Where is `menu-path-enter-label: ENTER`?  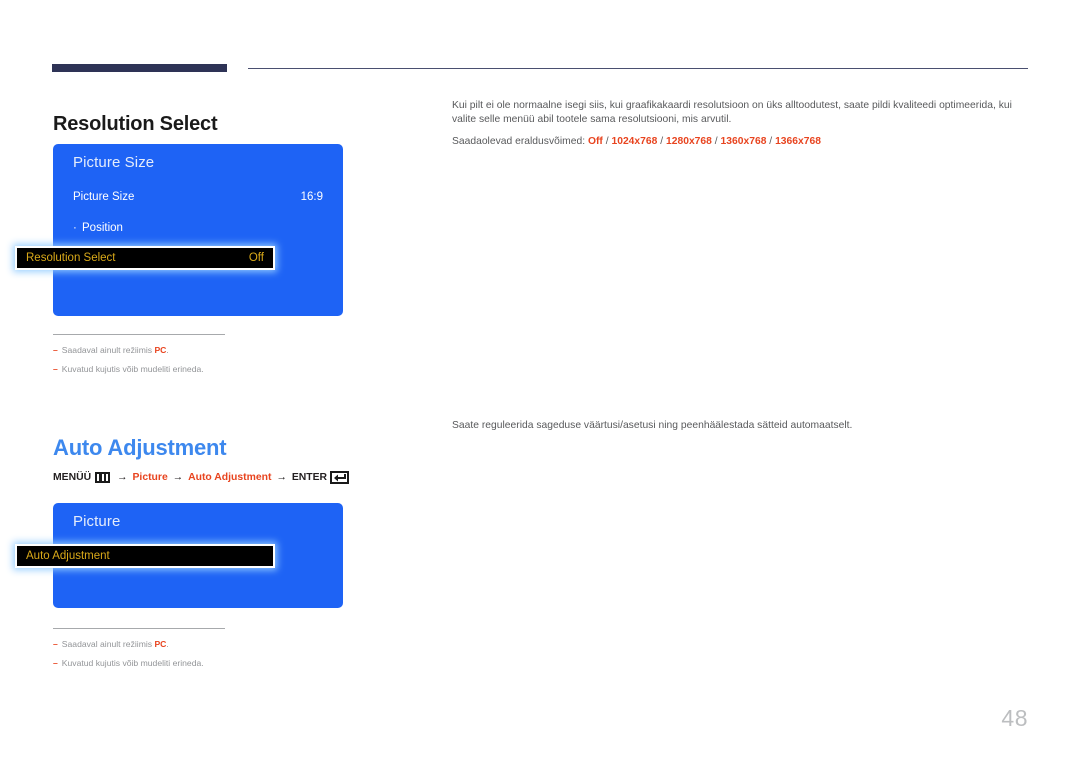 menu-path-enter-label: ENTER is located at coordinates (309, 477).